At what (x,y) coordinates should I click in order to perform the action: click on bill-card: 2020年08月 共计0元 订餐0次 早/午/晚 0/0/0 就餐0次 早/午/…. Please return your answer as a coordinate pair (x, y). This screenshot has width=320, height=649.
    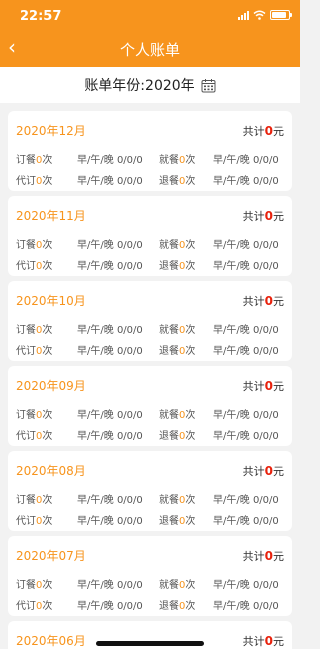
    Looking at the image, I should click on (150, 491).